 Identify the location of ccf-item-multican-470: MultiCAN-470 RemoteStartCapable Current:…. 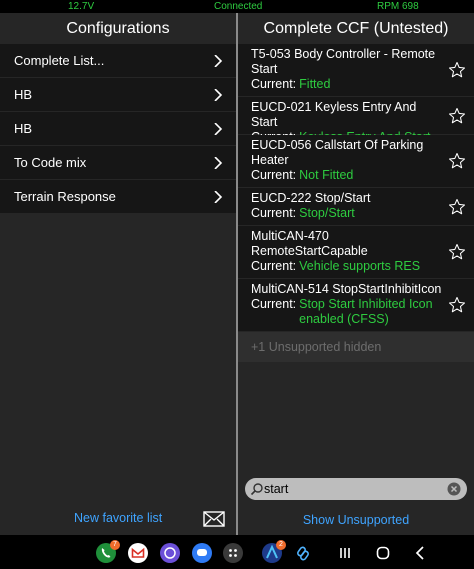
(356, 252).